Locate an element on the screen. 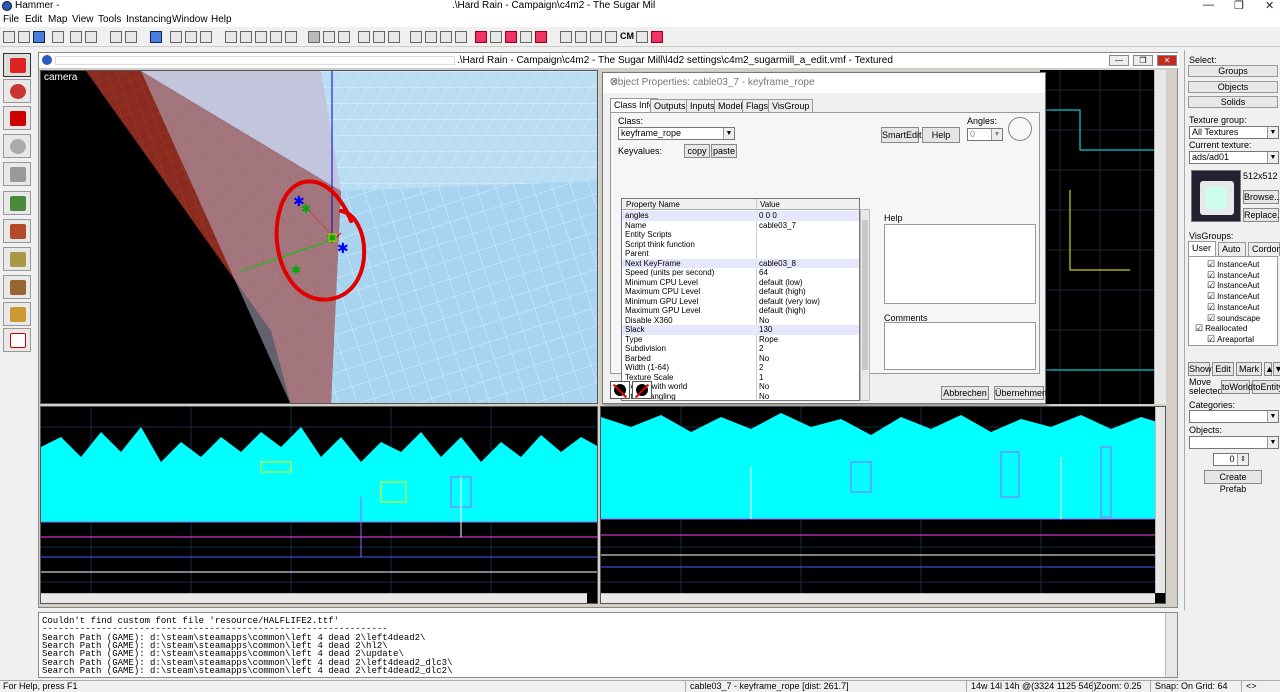 The width and height of the screenshot is (1280, 692). selection-box-icon is located at coordinates (416, 37).